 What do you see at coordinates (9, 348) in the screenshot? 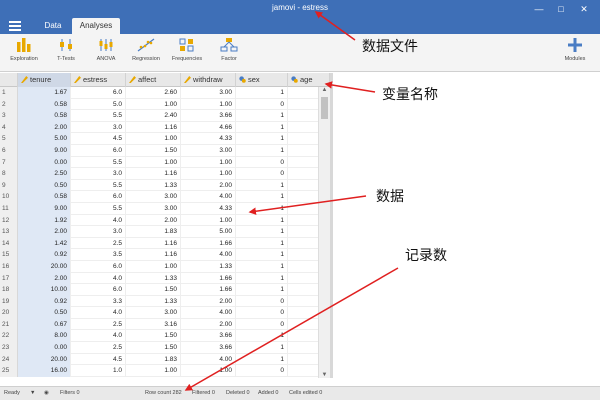
I see `row-number: 23` at bounding box center [9, 348].